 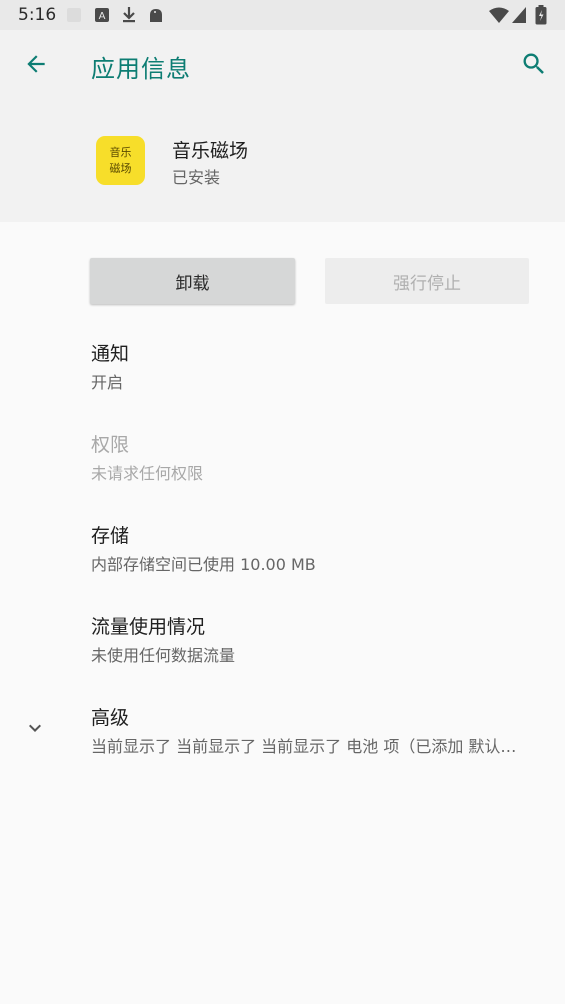 I want to click on page-title: 应用信息, so click(x=141, y=69).